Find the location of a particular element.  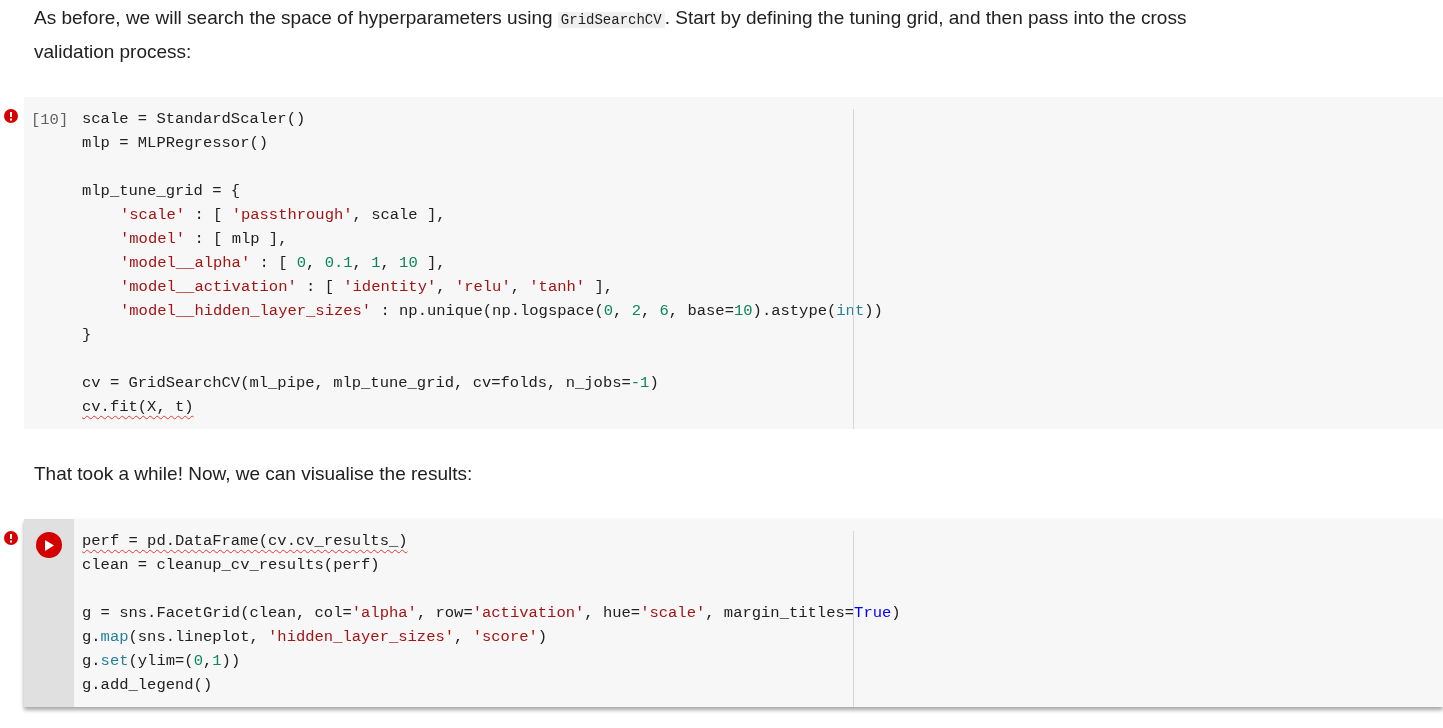

markdown-paragraph: As before, we will search the space of hyperparameters using GridSearchCV. Start by defining the tuning grid, and then pass into the cross validation process: is located at coordinates (611, 35).